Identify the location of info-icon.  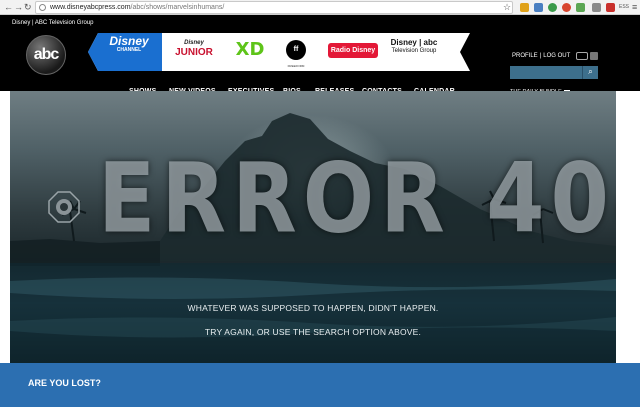
(42, 7).